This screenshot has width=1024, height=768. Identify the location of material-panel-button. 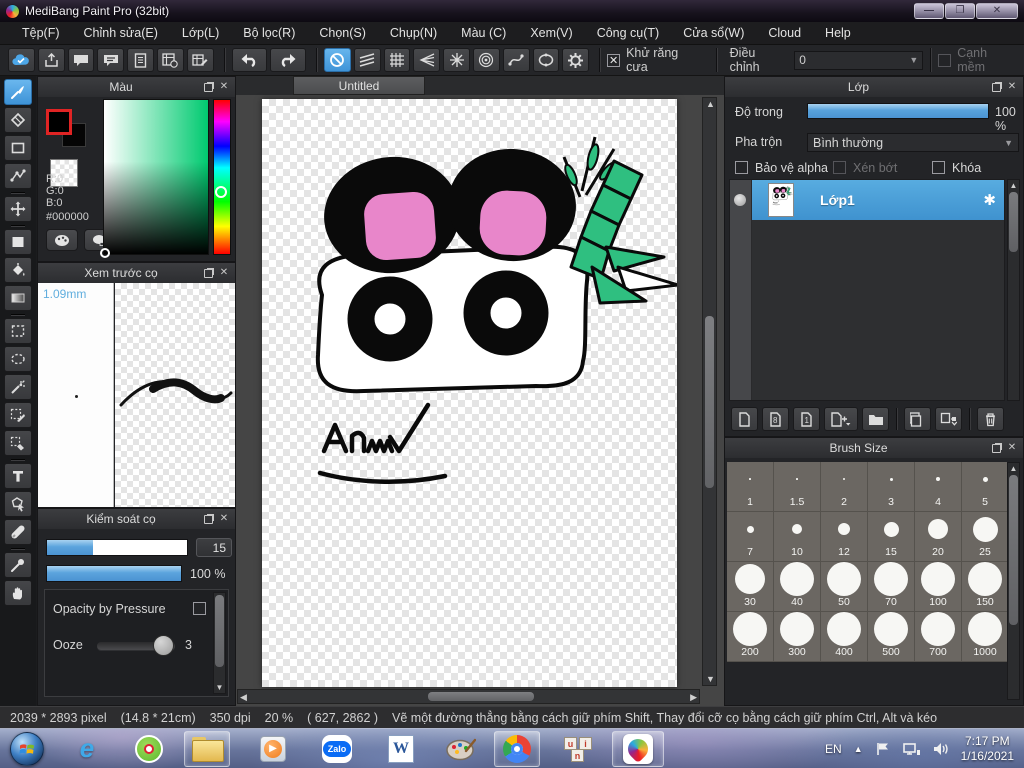
(170, 60).